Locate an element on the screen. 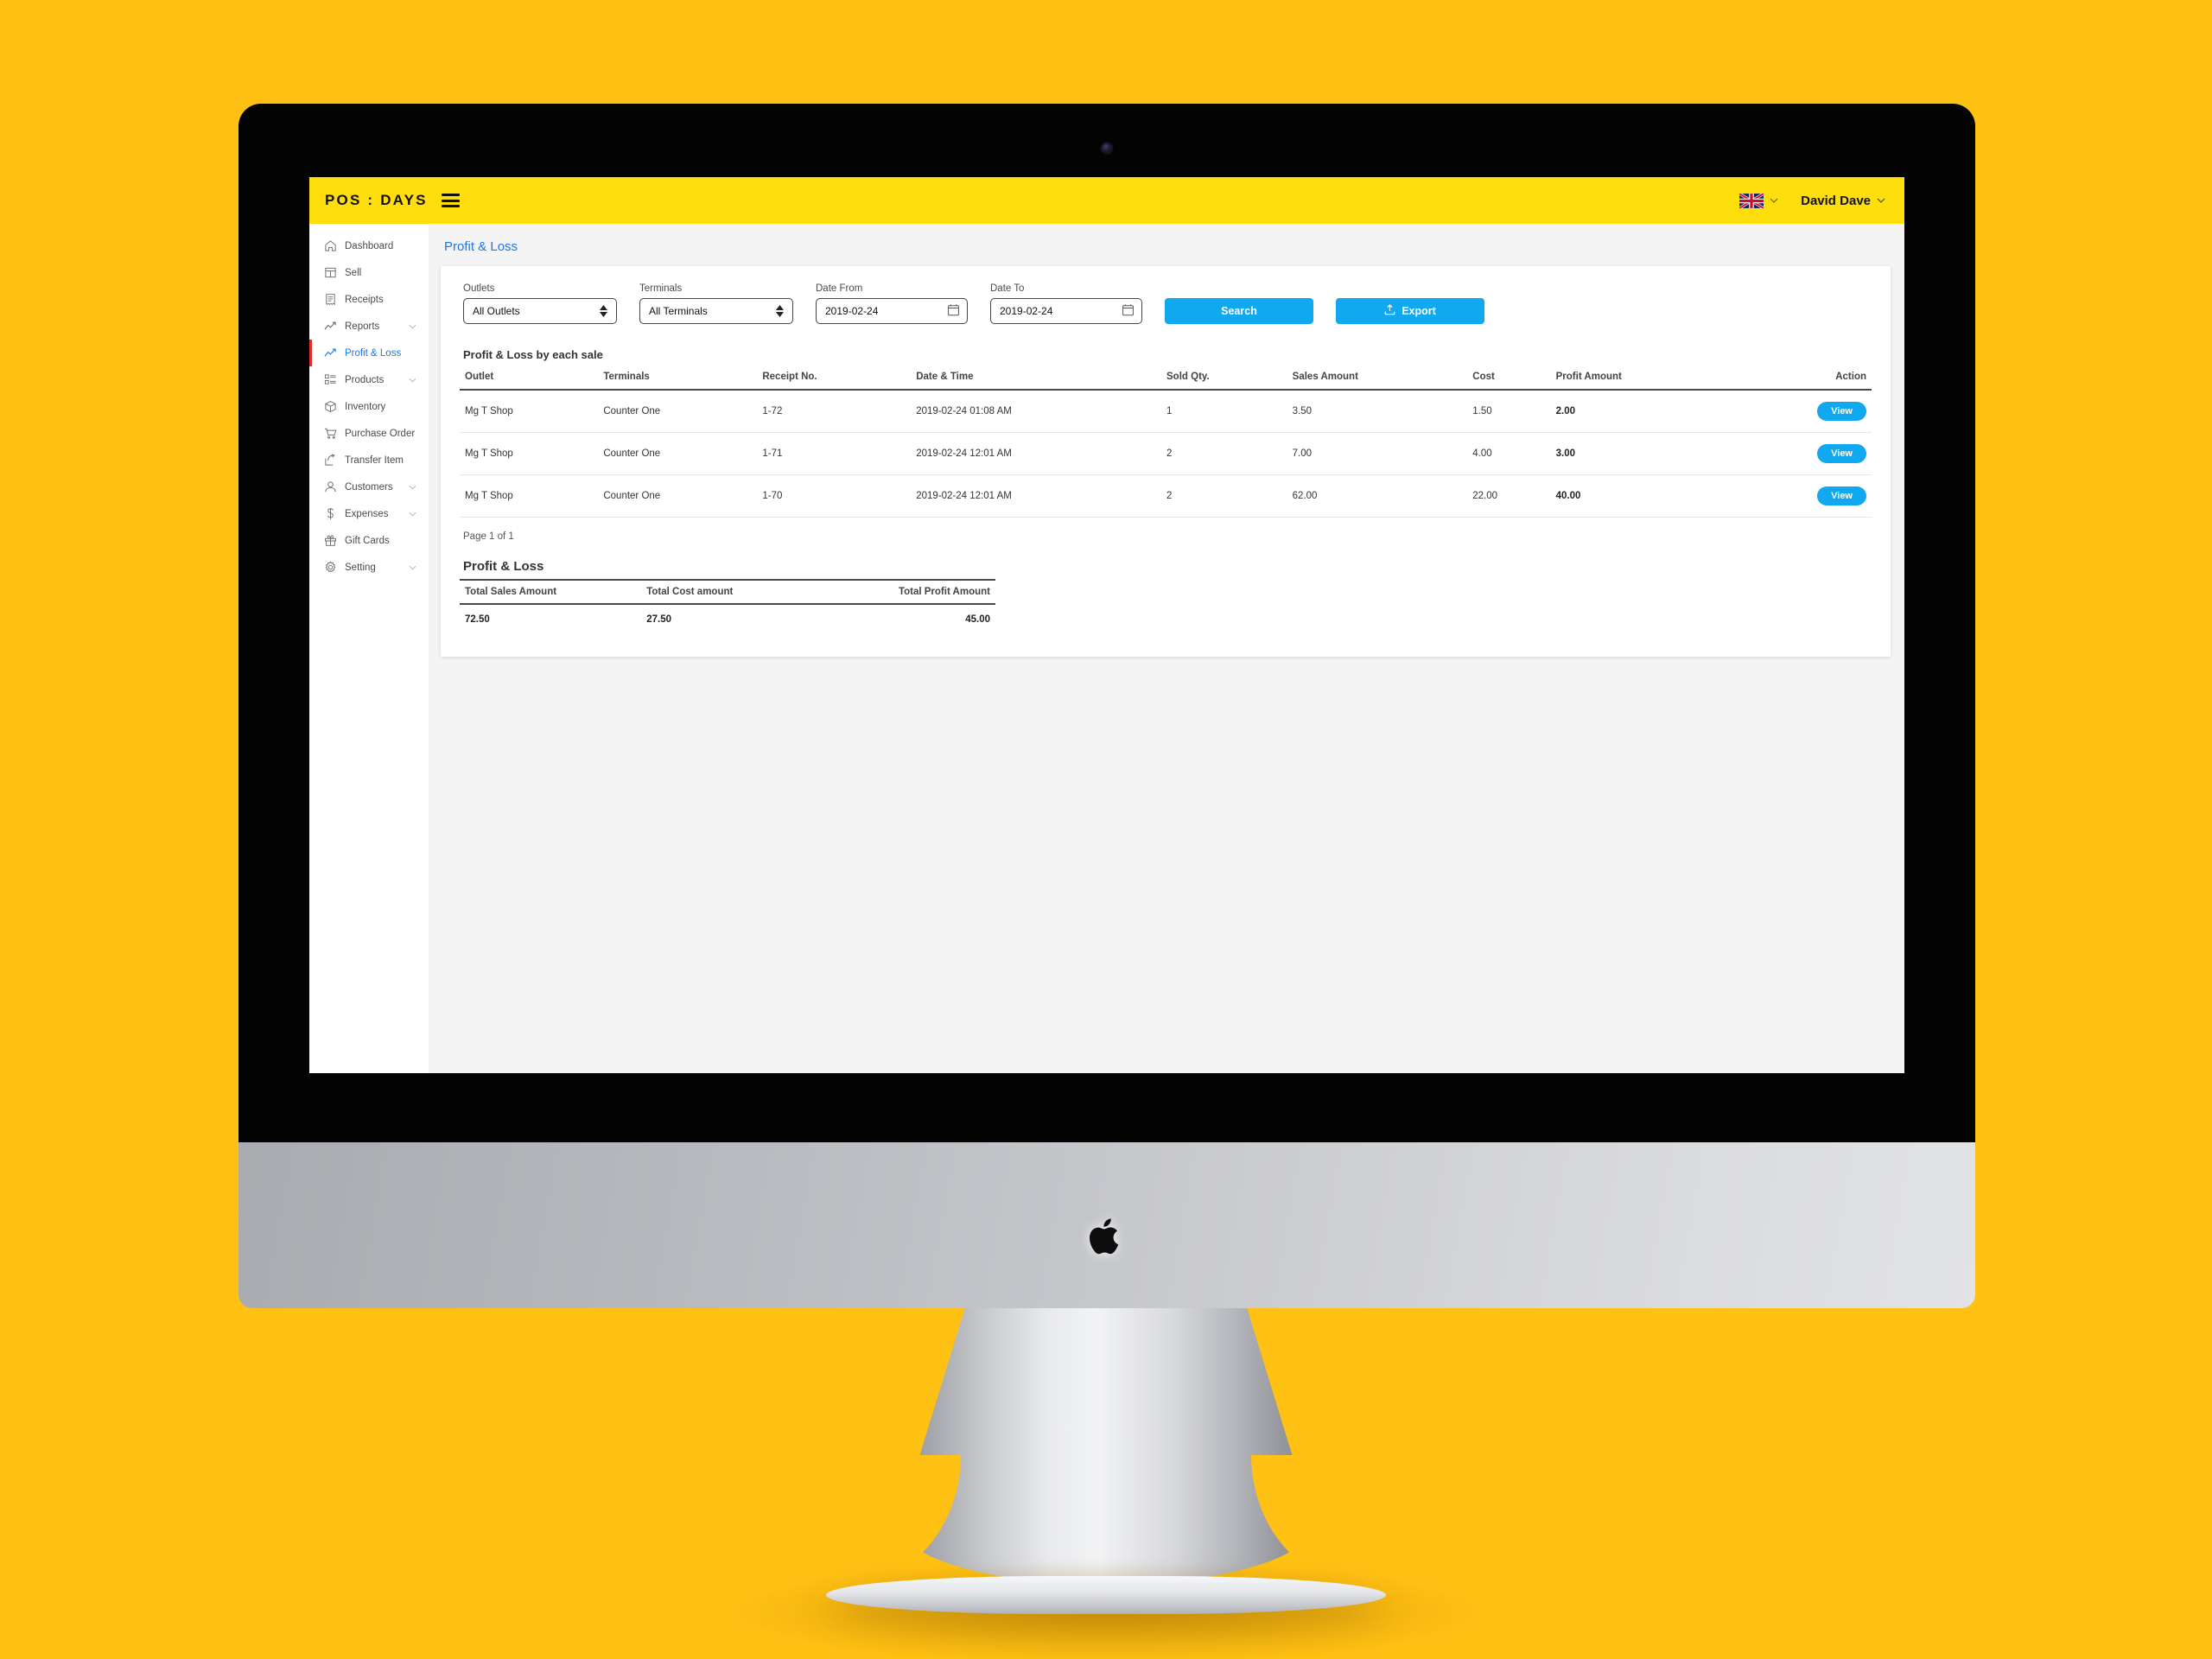 The image size is (2212, 1659). date-to-input: 2019-02-24 is located at coordinates (1066, 311).